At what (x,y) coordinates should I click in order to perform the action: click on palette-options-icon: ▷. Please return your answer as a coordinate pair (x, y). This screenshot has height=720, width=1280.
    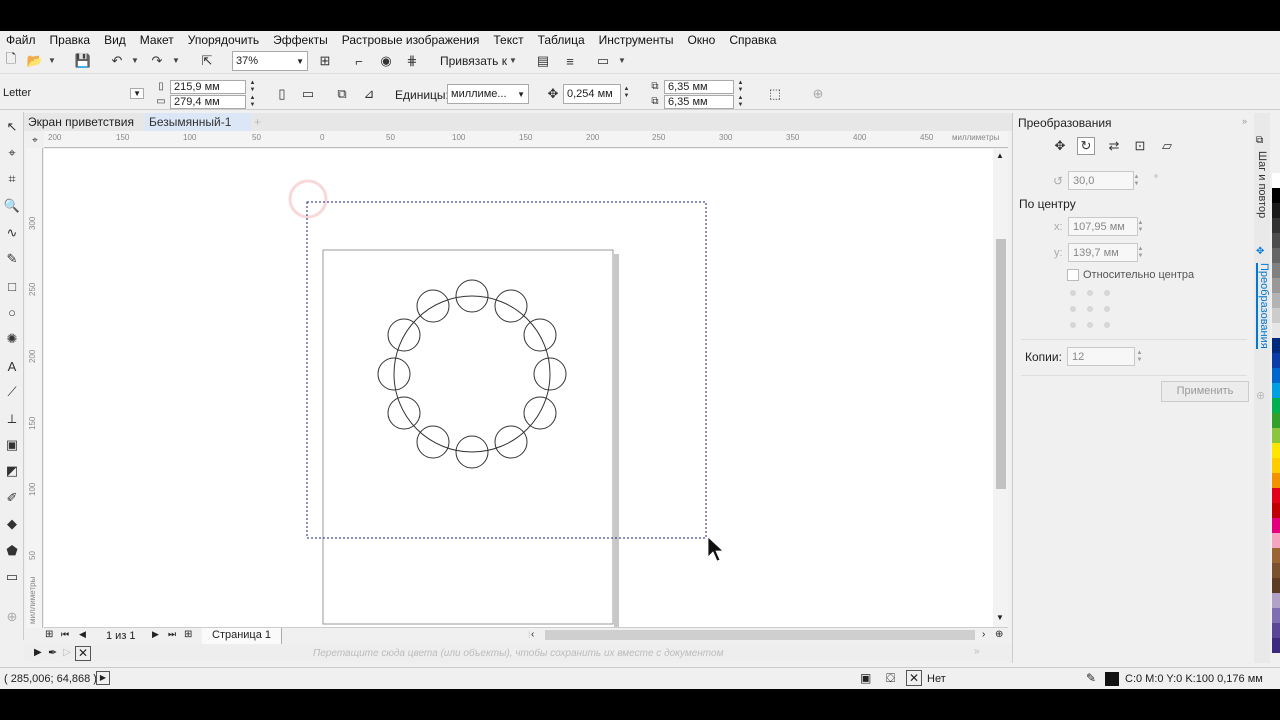
    Looking at the image, I should click on (67, 652).